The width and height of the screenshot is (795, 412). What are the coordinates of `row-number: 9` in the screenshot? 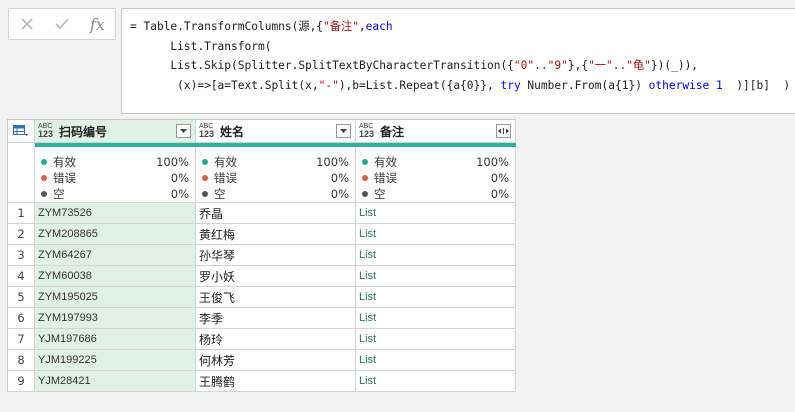 It's located at (21, 381).